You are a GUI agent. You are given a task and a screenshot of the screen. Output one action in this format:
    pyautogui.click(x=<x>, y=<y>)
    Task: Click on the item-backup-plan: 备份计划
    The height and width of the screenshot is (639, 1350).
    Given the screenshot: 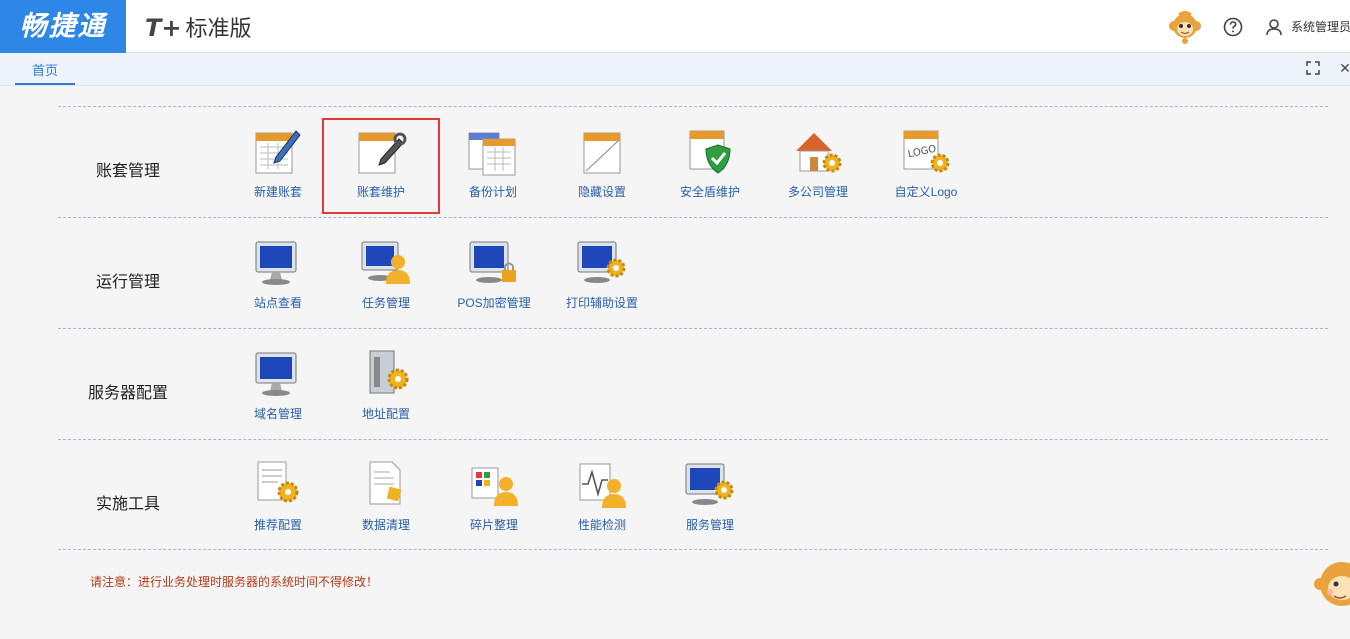 What is the action you would take?
    pyautogui.click(x=493, y=165)
    